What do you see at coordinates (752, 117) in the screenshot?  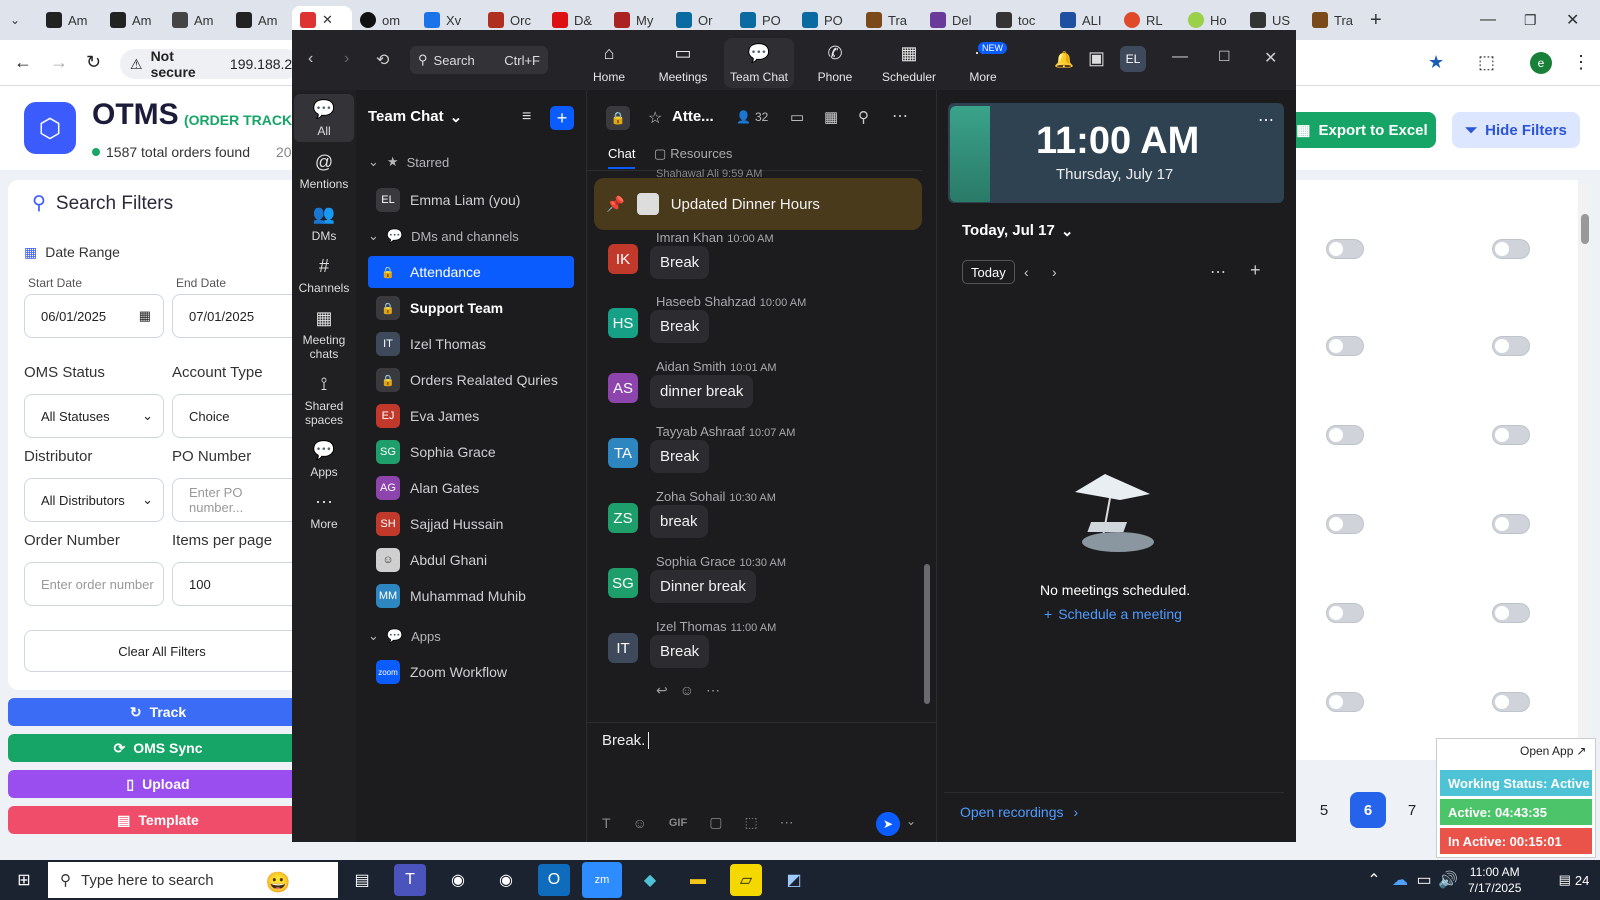 I see `member-count: 👤 32` at bounding box center [752, 117].